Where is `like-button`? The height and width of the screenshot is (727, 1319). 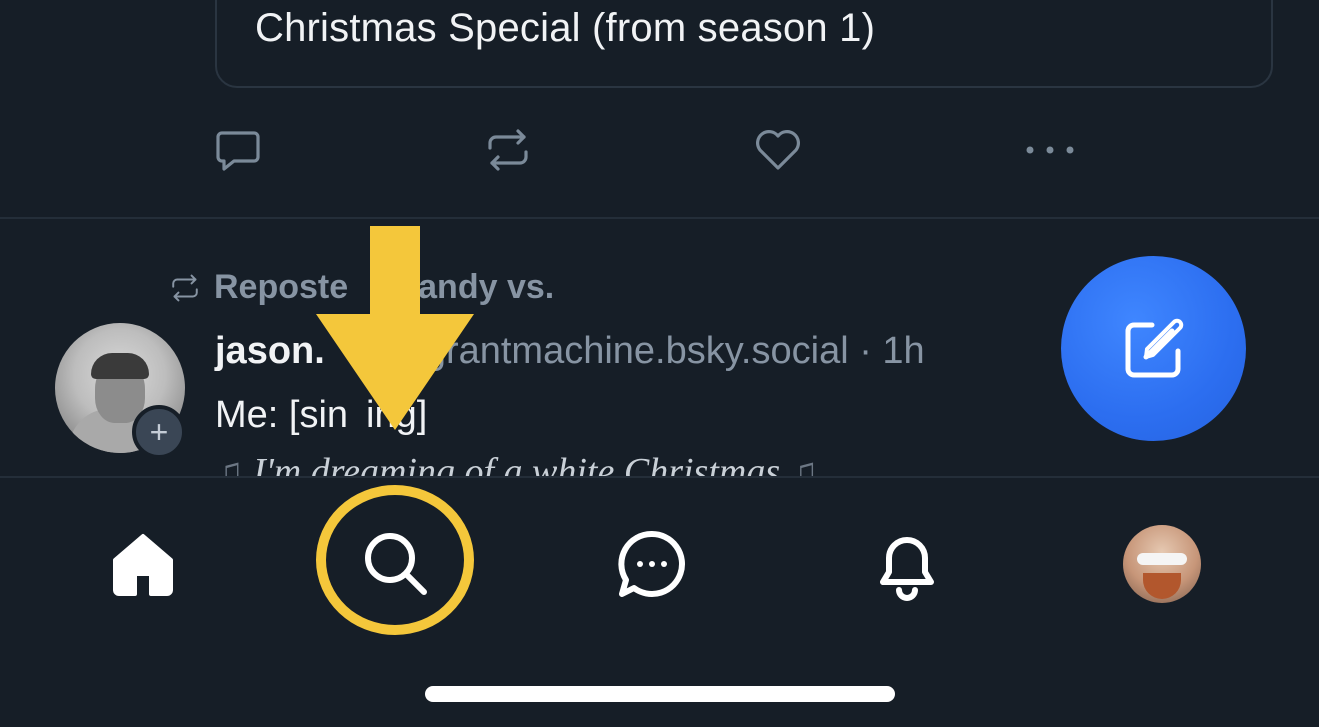
like-button is located at coordinates (778, 150).